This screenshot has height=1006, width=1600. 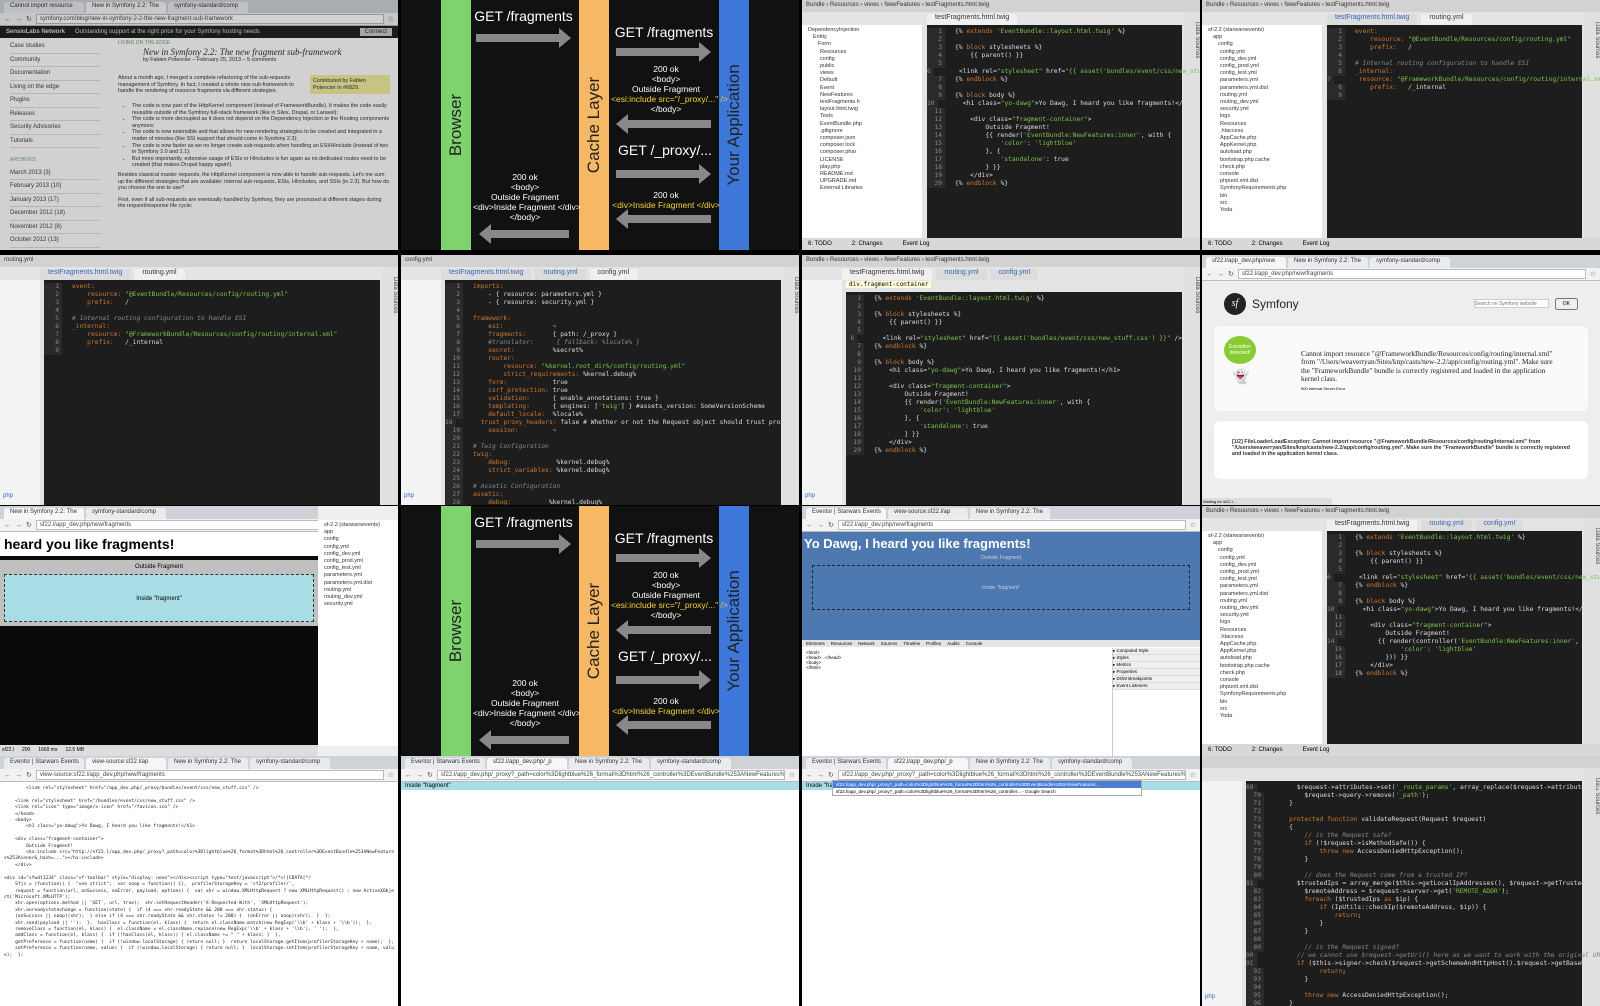 I want to click on archive-link: February 2013 (10), so click(x=55, y=187).